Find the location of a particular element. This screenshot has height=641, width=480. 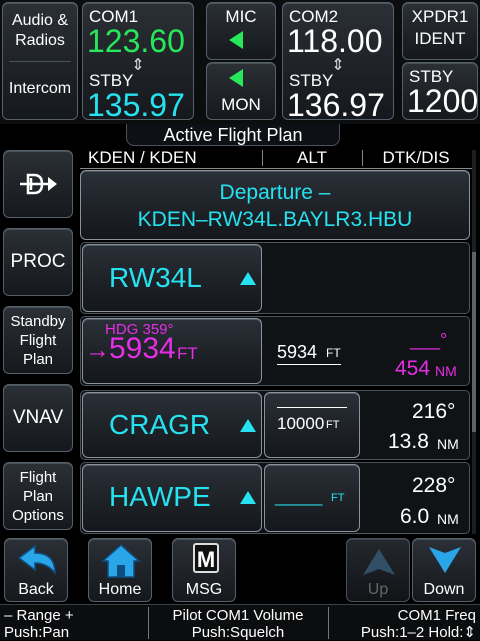

msg-button: M MSG is located at coordinates (204, 570).